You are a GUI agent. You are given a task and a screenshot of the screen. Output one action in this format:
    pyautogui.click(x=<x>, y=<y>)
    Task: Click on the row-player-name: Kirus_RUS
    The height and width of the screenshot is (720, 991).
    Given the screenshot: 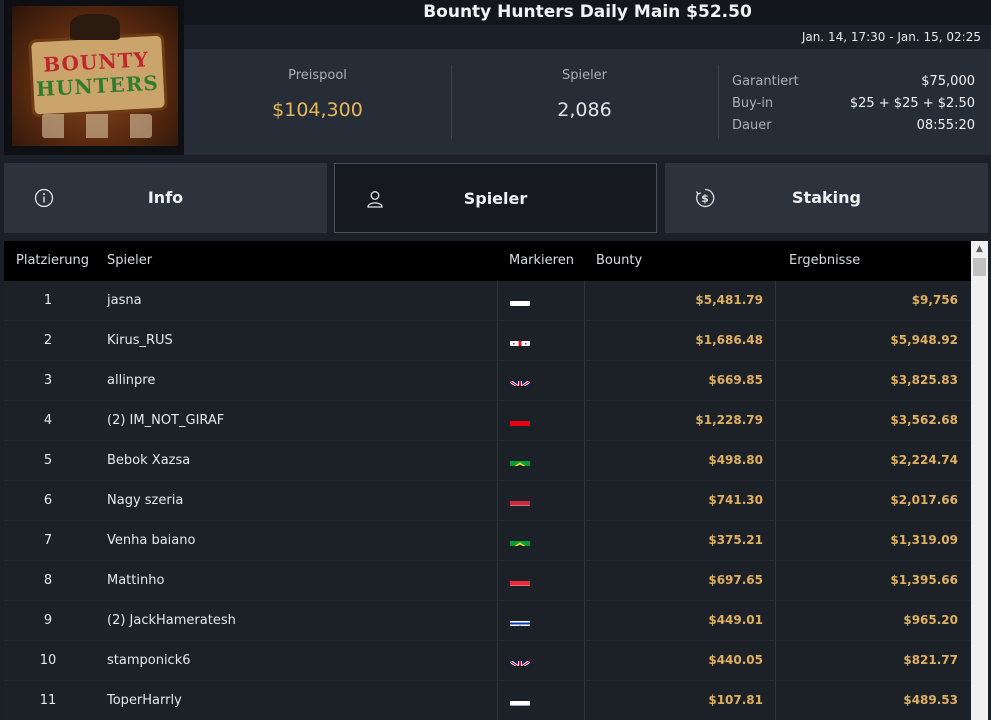 What is the action you would take?
    pyautogui.click(x=140, y=340)
    